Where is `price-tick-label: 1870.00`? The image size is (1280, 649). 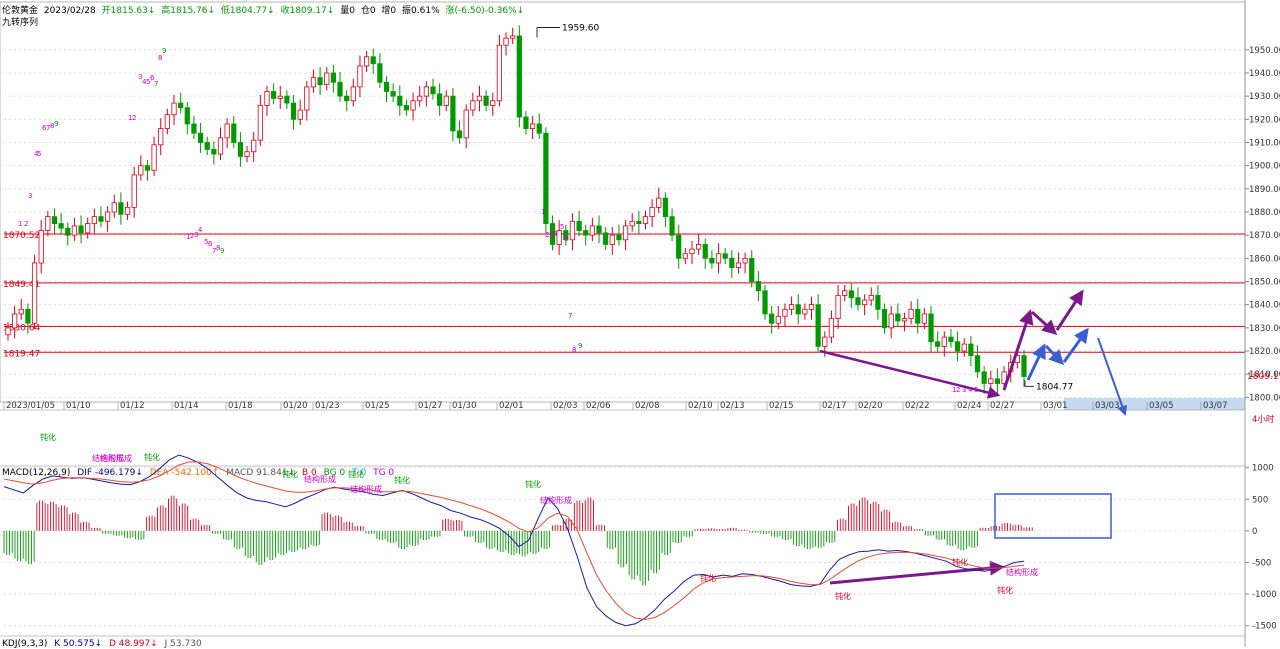
price-tick-label: 1870.00 is located at coordinates (1264, 236).